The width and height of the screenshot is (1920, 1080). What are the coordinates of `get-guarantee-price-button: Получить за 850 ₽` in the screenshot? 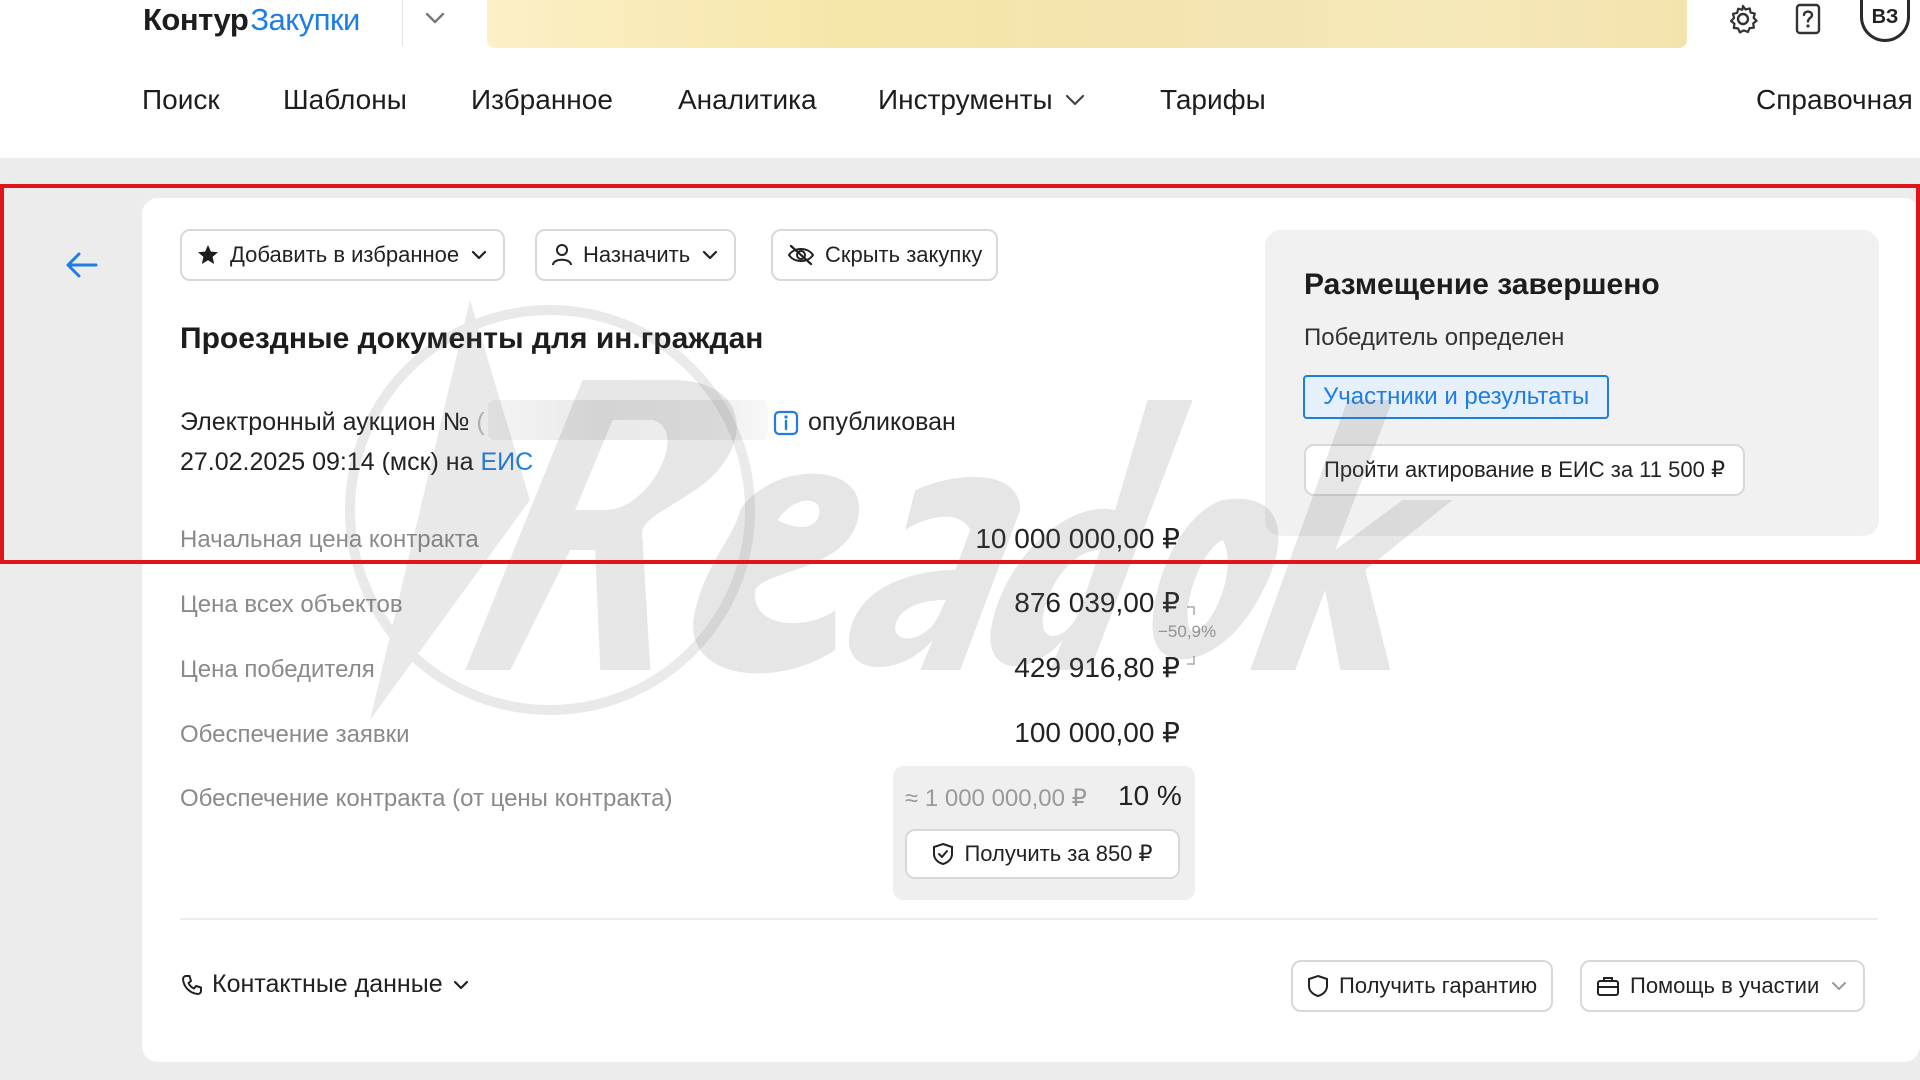 It's located at (1042, 854).